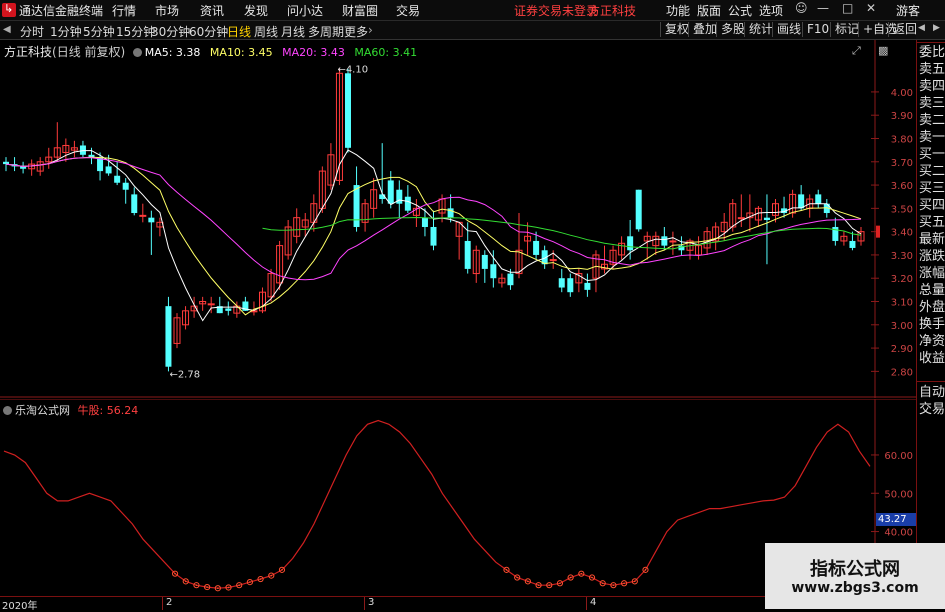  What do you see at coordinates (352, 70) in the screenshot?
I see `high-price-marker: ←4.10` at bounding box center [352, 70].